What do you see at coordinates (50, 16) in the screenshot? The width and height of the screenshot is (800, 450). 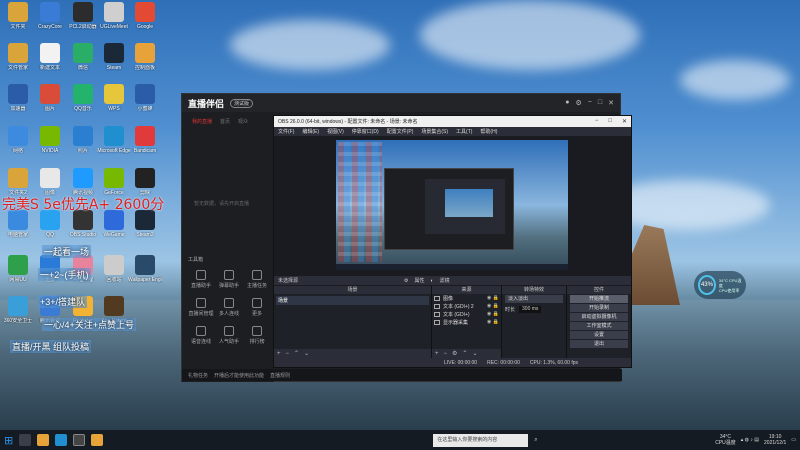 I see `desktop-icon: CrazyCore` at bounding box center [50, 16].